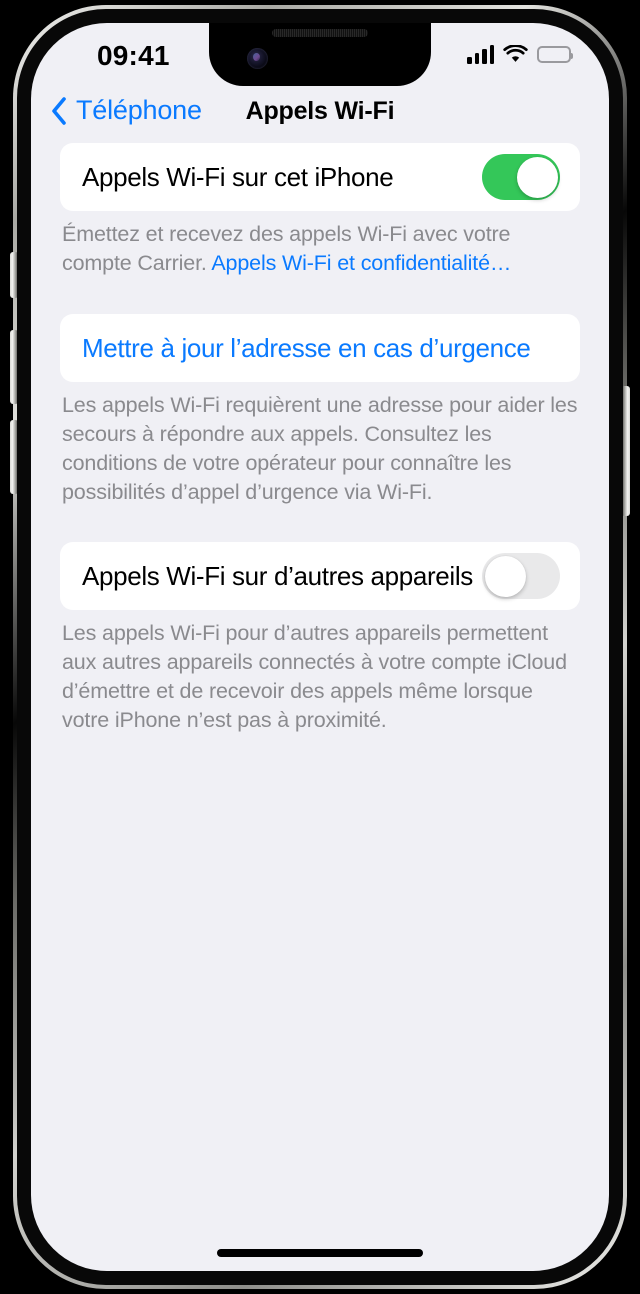  Describe the element at coordinates (238, 176) in the screenshot. I see `row-label: Appels Wi-Fi sur cet iPhone` at that location.